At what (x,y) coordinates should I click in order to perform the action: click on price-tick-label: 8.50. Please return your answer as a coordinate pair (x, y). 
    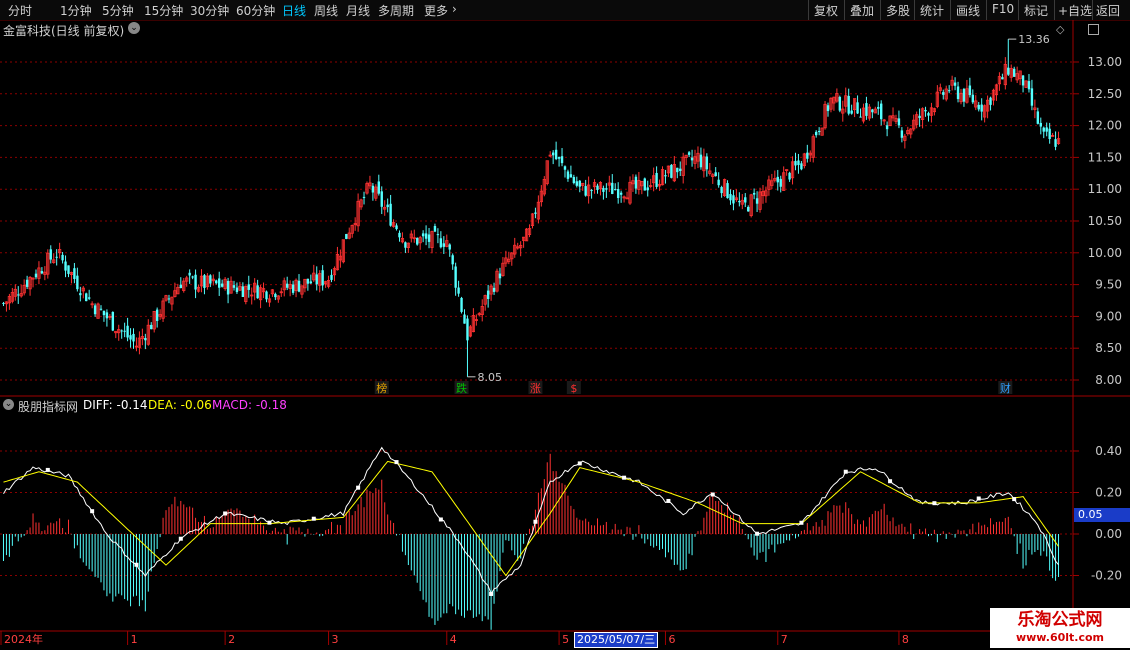
    Looking at the image, I should click on (1108, 348).